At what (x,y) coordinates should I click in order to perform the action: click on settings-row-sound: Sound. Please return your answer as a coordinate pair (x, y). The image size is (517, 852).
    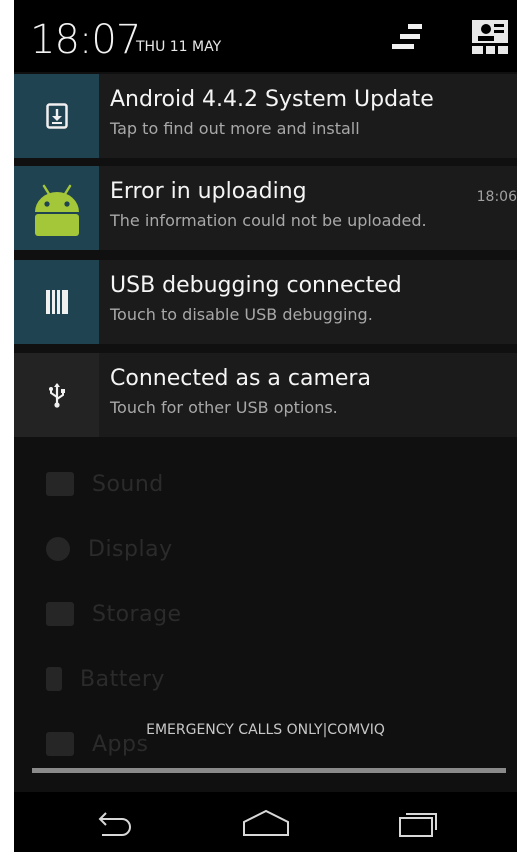
    Looking at the image, I should click on (105, 484).